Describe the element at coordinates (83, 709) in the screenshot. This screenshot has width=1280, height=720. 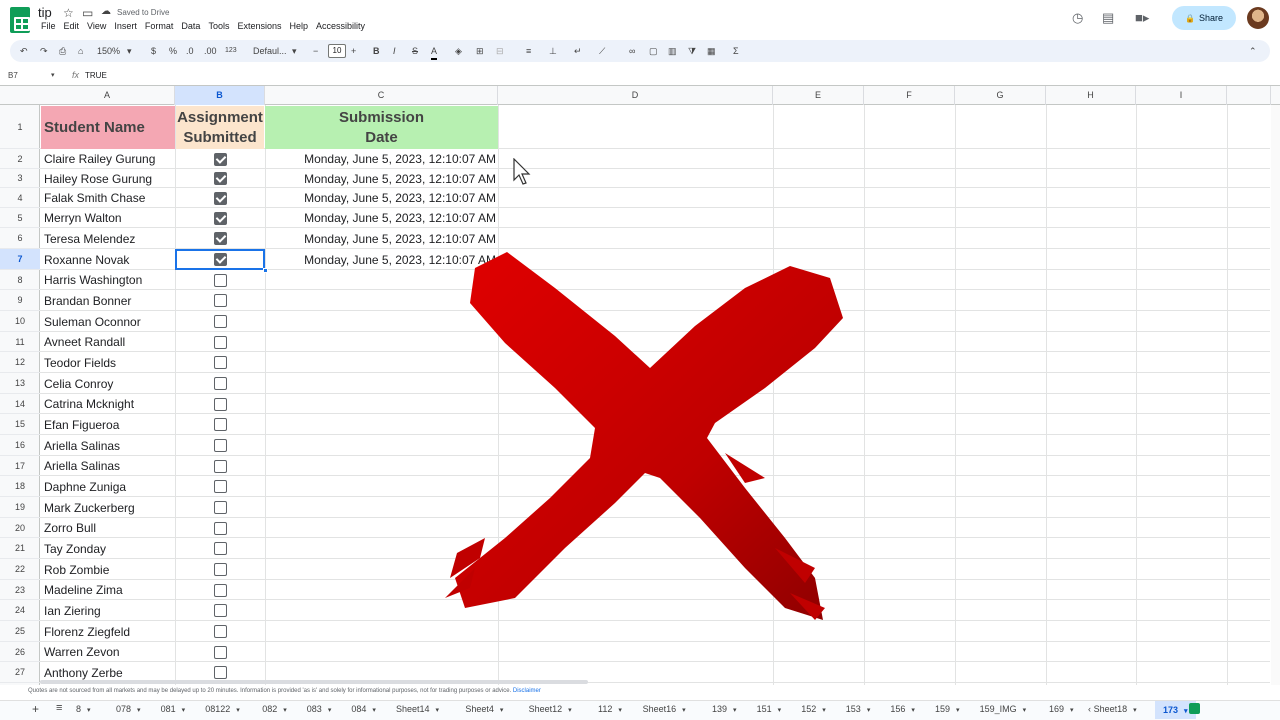
I see `sheet-tab-8: 8 ▾` at that location.